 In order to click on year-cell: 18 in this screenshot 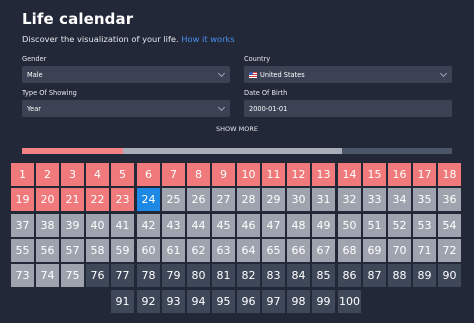, I will do `click(449, 174)`.